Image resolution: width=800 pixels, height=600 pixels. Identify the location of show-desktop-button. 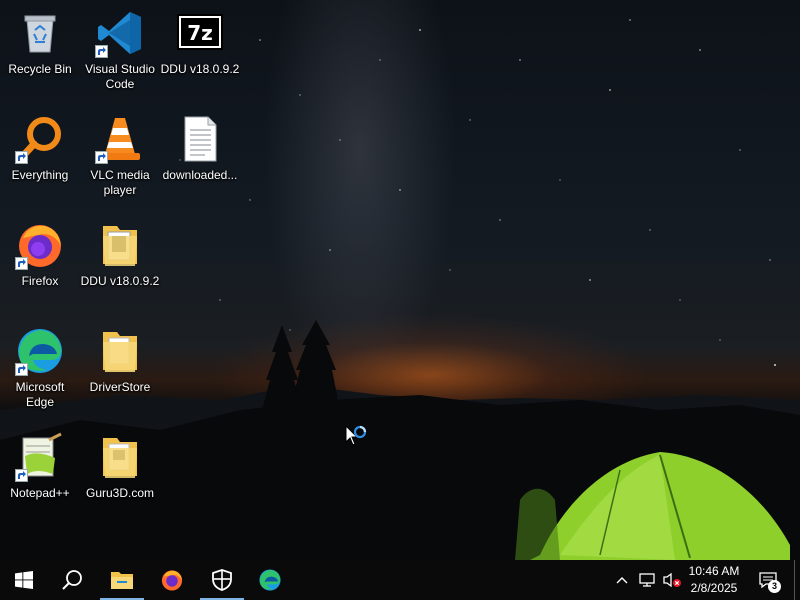
(794, 580).